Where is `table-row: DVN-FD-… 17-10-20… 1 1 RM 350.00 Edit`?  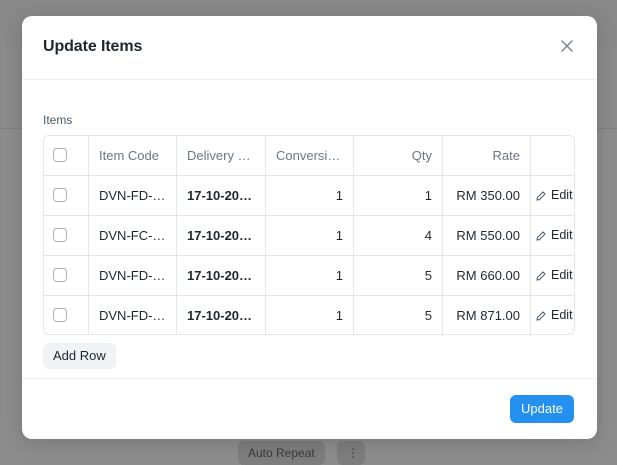 table-row: DVN-FD-… 17-10-20… 1 1 RM 350.00 Edit is located at coordinates (309, 196).